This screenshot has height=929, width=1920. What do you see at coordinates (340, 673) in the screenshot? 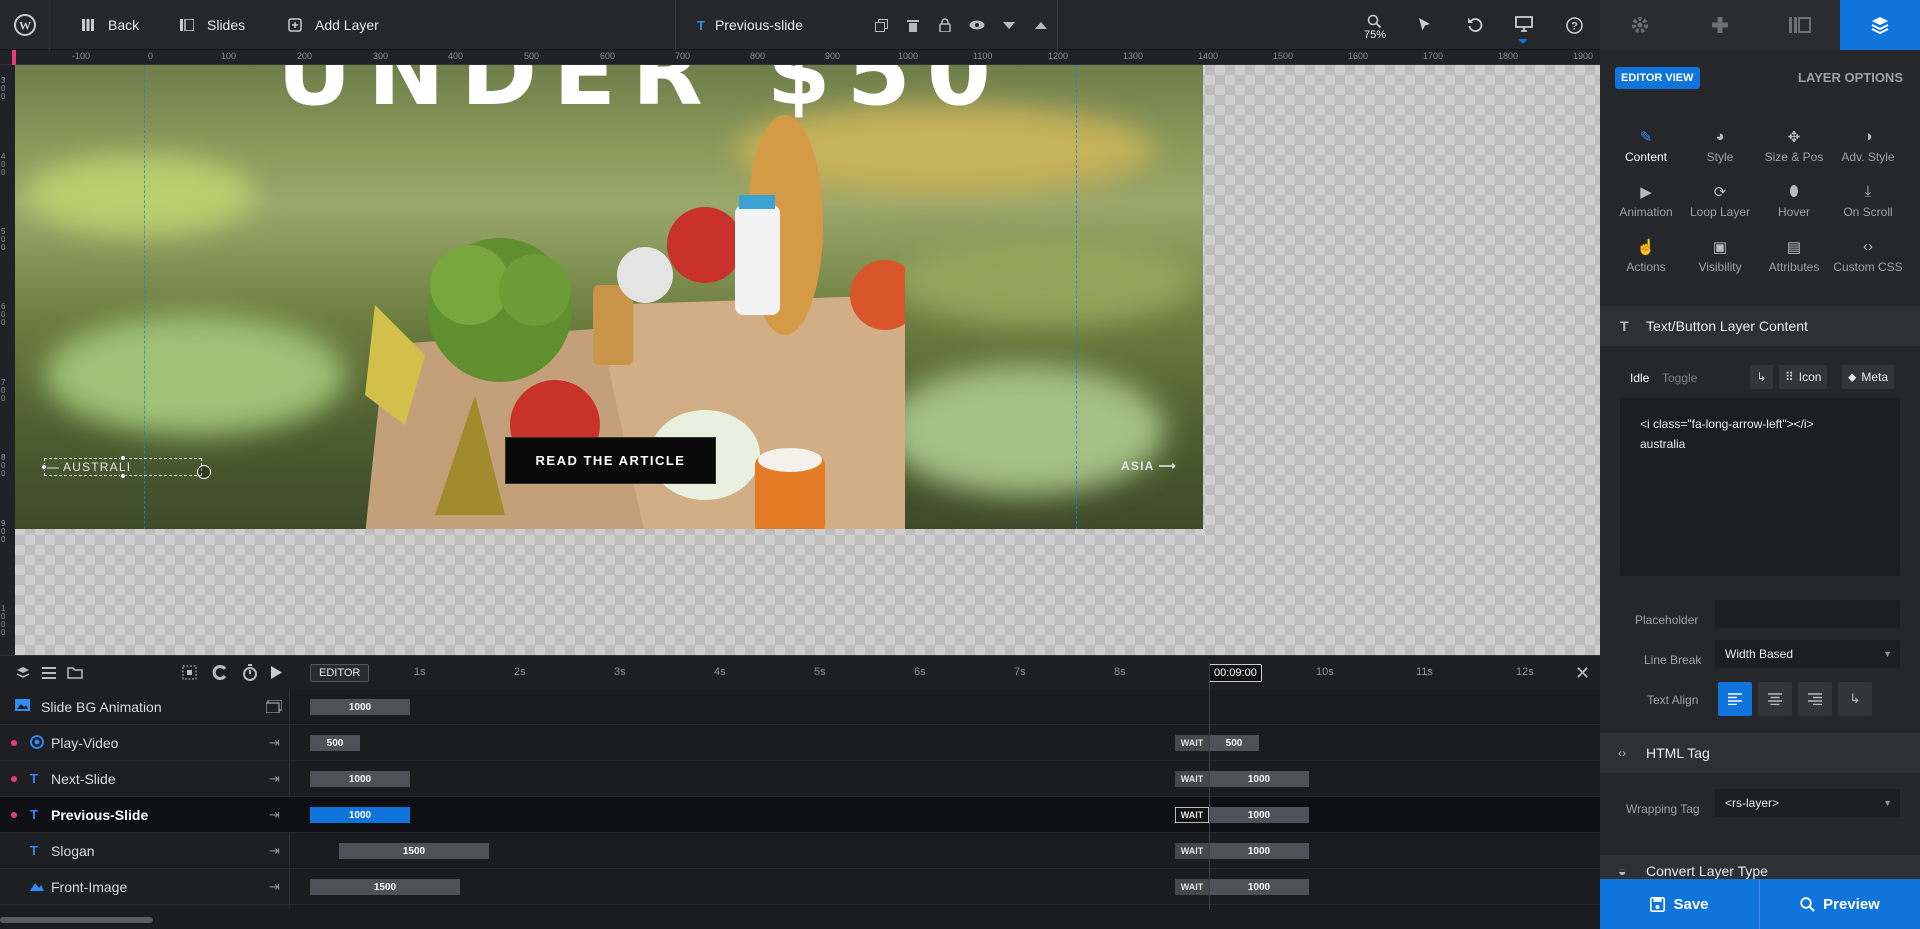
I see `editor-time-label: EDITOR` at bounding box center [340, 673].